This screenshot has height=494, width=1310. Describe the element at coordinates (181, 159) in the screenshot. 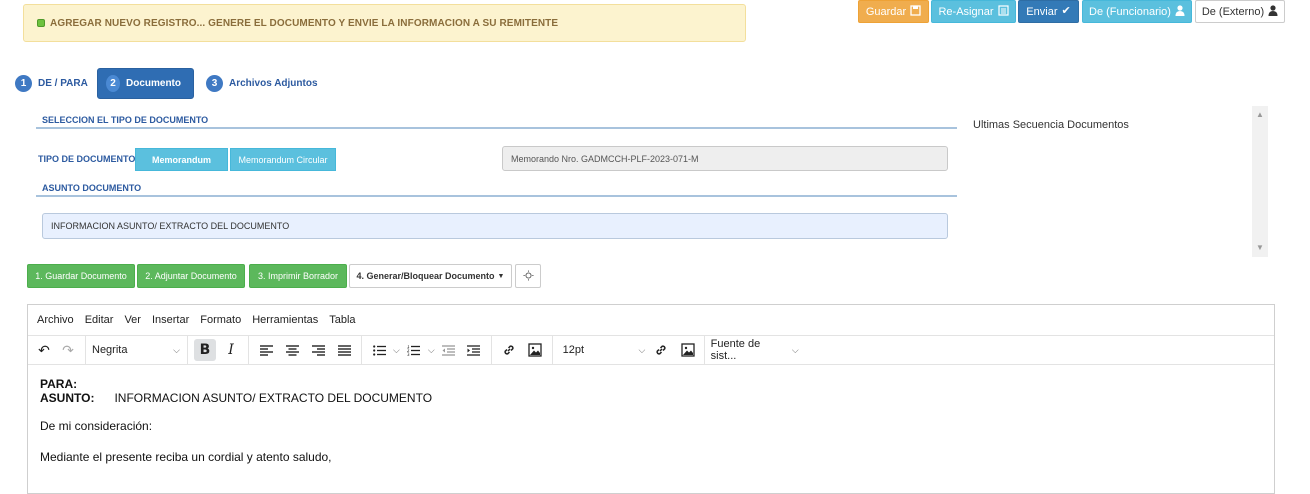

I see `tipo-memorandum-button: Memorandum` at that location.